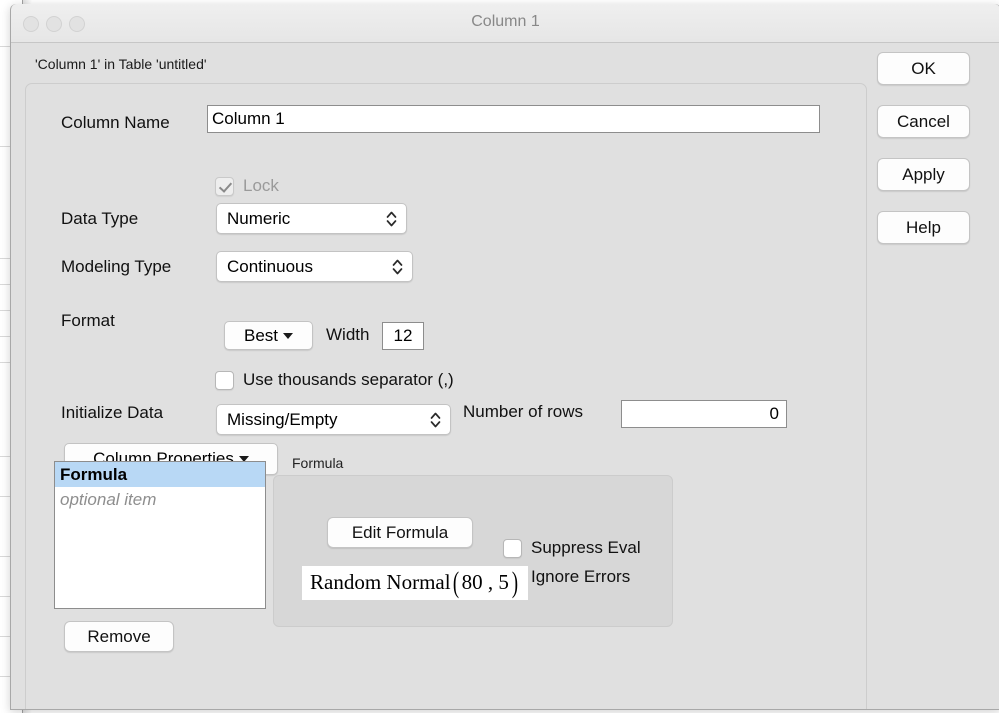  I want to click on apply-button: Apply, so click(923, 174).